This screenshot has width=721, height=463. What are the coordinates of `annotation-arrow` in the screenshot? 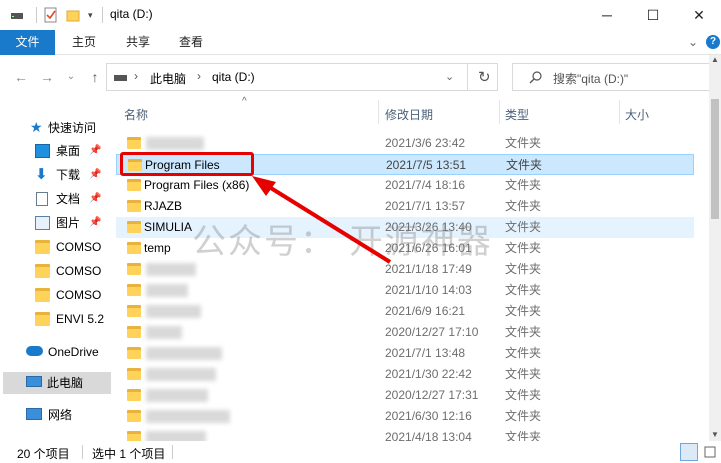 It's located at (322, 220).